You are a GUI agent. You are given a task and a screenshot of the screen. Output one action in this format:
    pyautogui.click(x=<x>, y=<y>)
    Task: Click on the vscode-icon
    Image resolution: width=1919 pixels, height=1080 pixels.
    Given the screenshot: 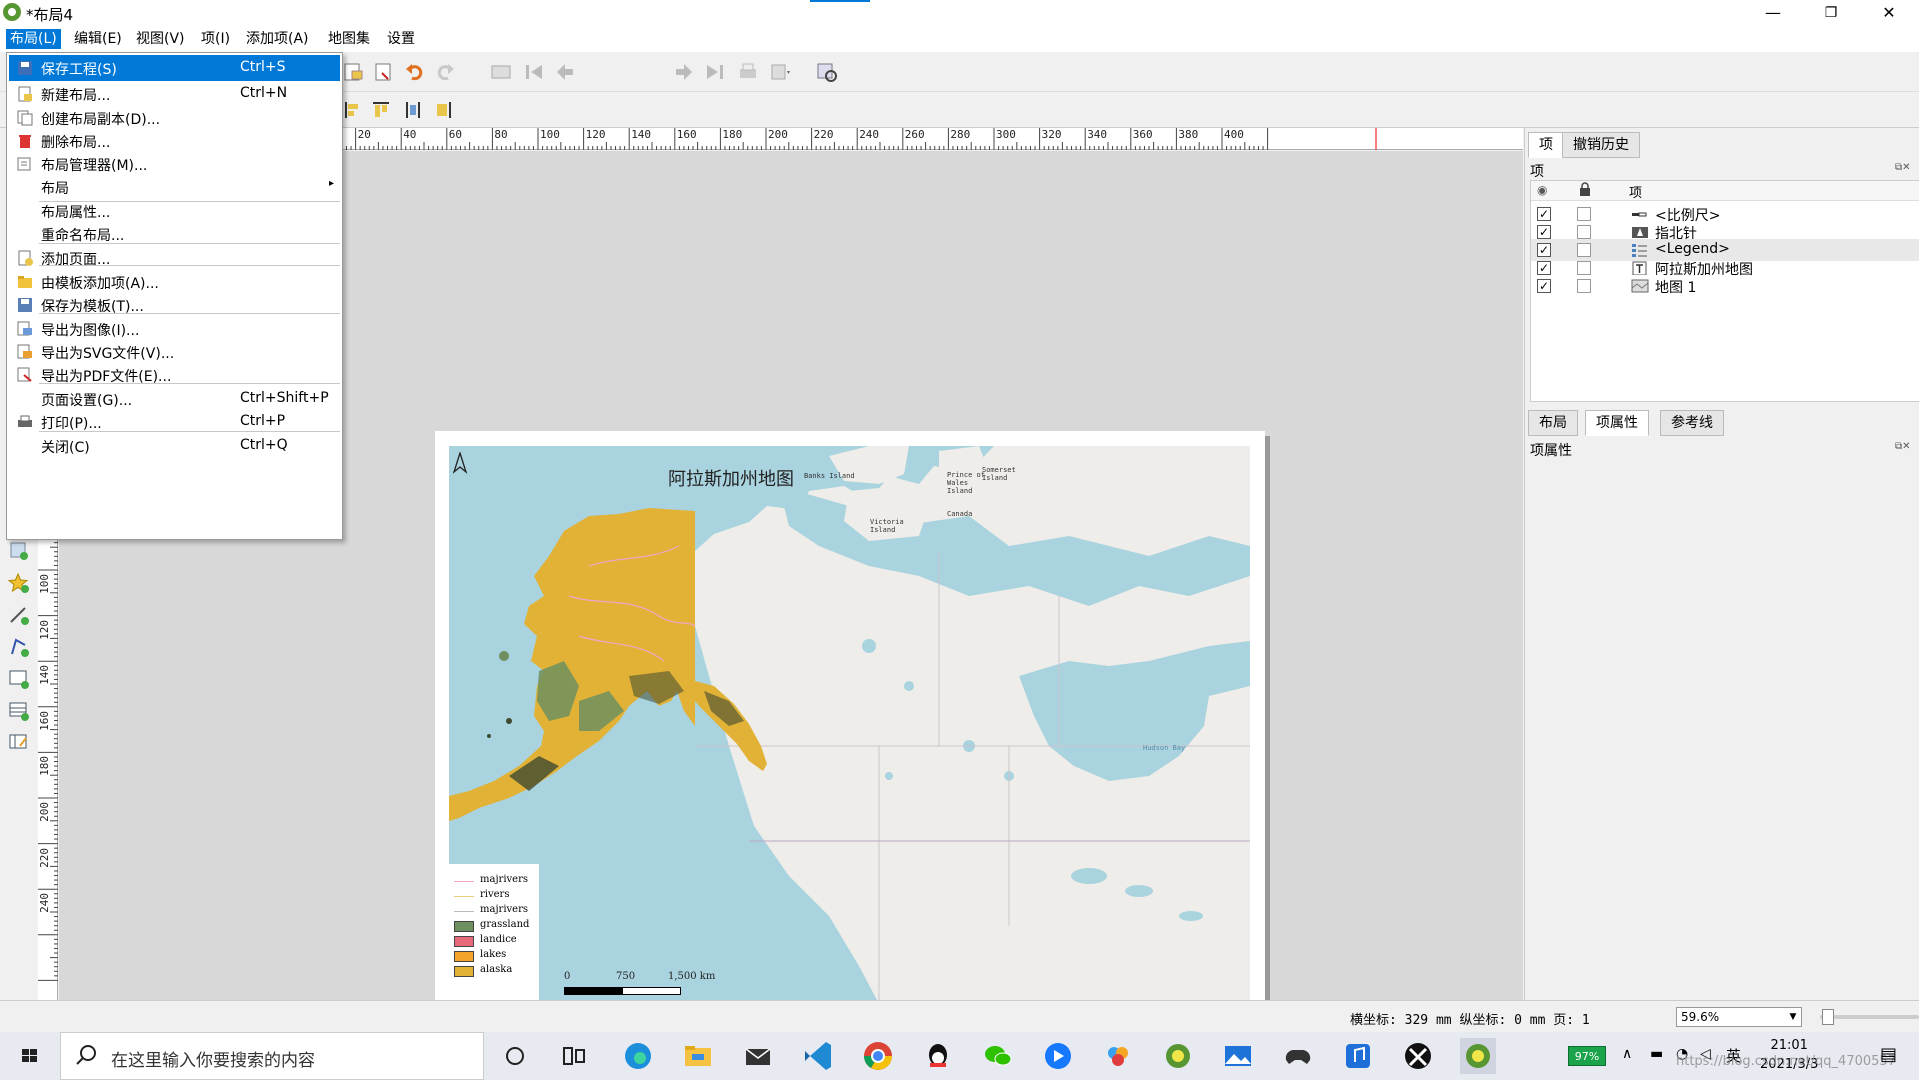 What is the action you would take?
    pyautogui.click(x=818, y=1056)
    